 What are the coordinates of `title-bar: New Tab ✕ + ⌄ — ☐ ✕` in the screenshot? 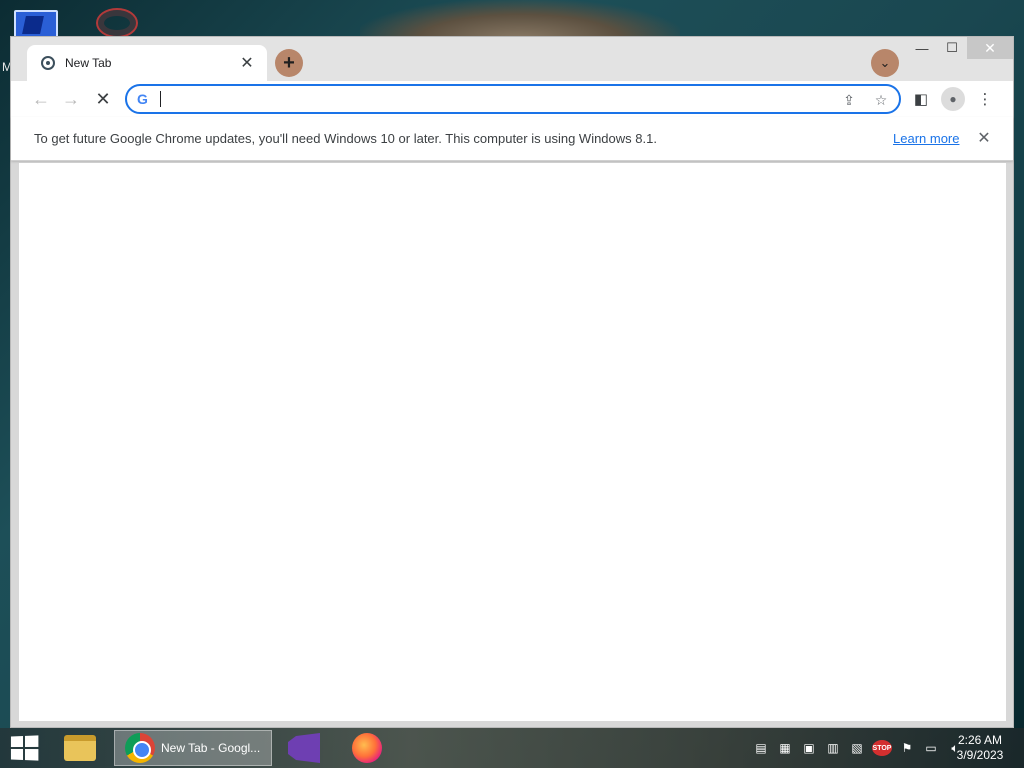 It's located at (512, 59).